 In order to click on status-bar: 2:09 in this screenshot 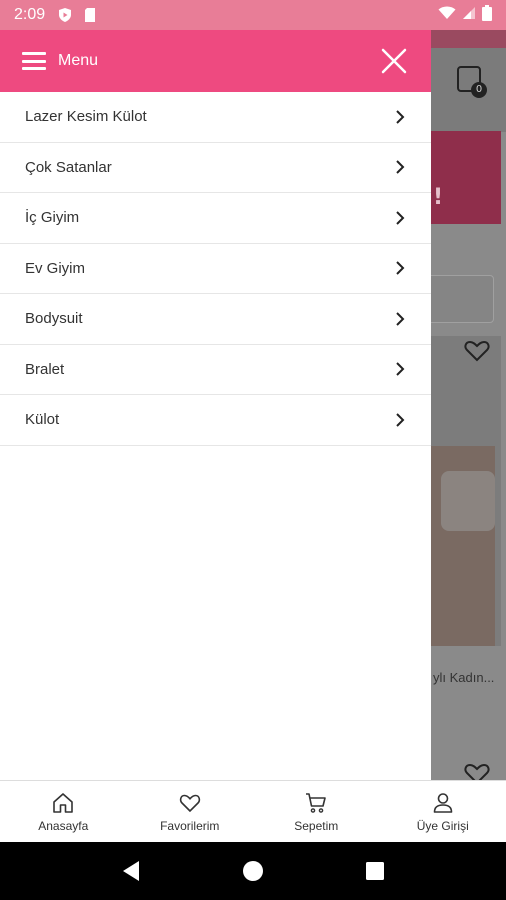, I will do `click(253, 15)`.